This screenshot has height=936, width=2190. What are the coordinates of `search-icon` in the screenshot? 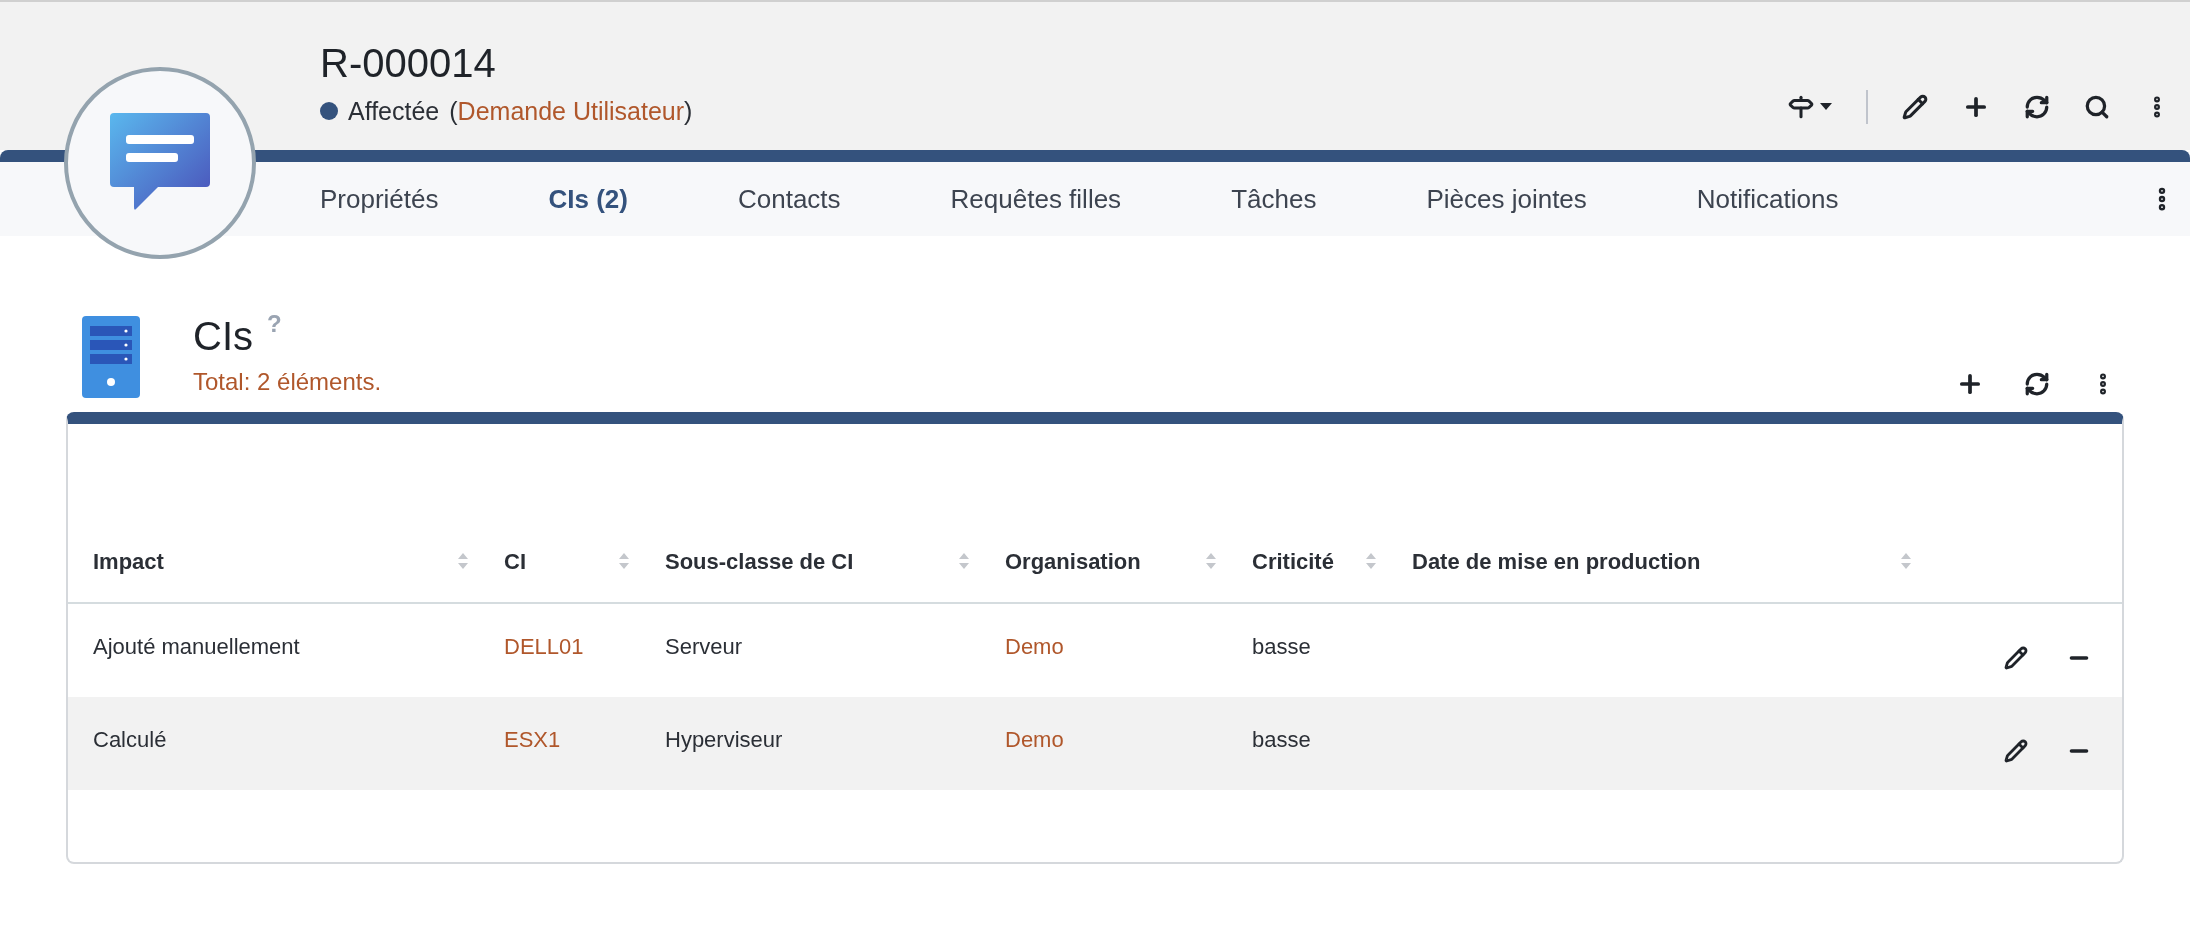 It's located at (2097, 107).